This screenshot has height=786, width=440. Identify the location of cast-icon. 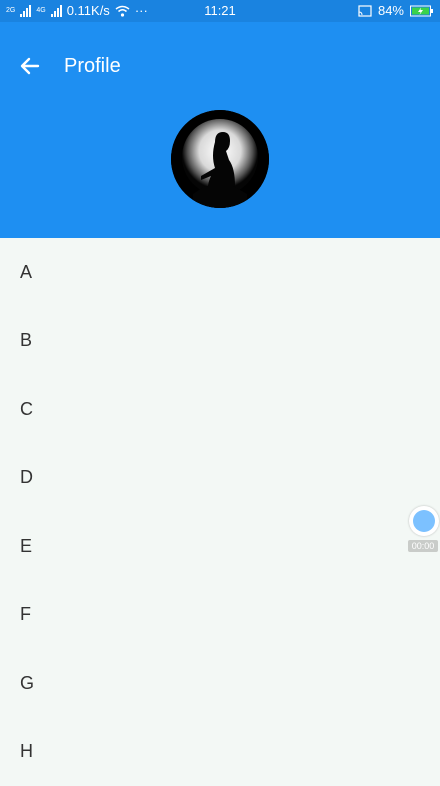
(365, 11).